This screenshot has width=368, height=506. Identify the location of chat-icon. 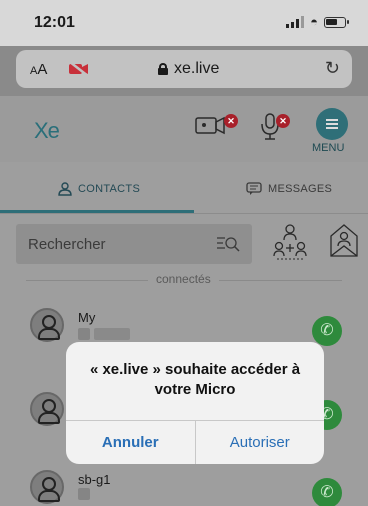
(254, 188).